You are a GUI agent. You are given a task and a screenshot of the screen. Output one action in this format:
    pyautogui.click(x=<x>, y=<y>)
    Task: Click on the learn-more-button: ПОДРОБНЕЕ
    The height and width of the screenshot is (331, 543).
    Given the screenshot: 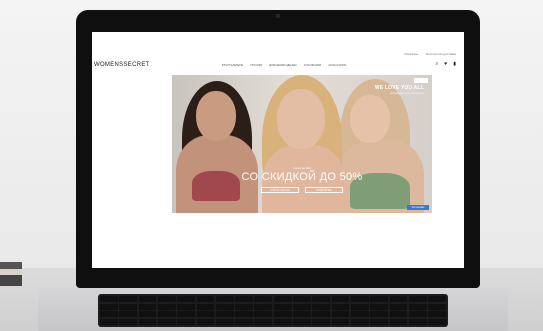 What is the action you would take?
    pyautogui.click(x=324, y=190)
    